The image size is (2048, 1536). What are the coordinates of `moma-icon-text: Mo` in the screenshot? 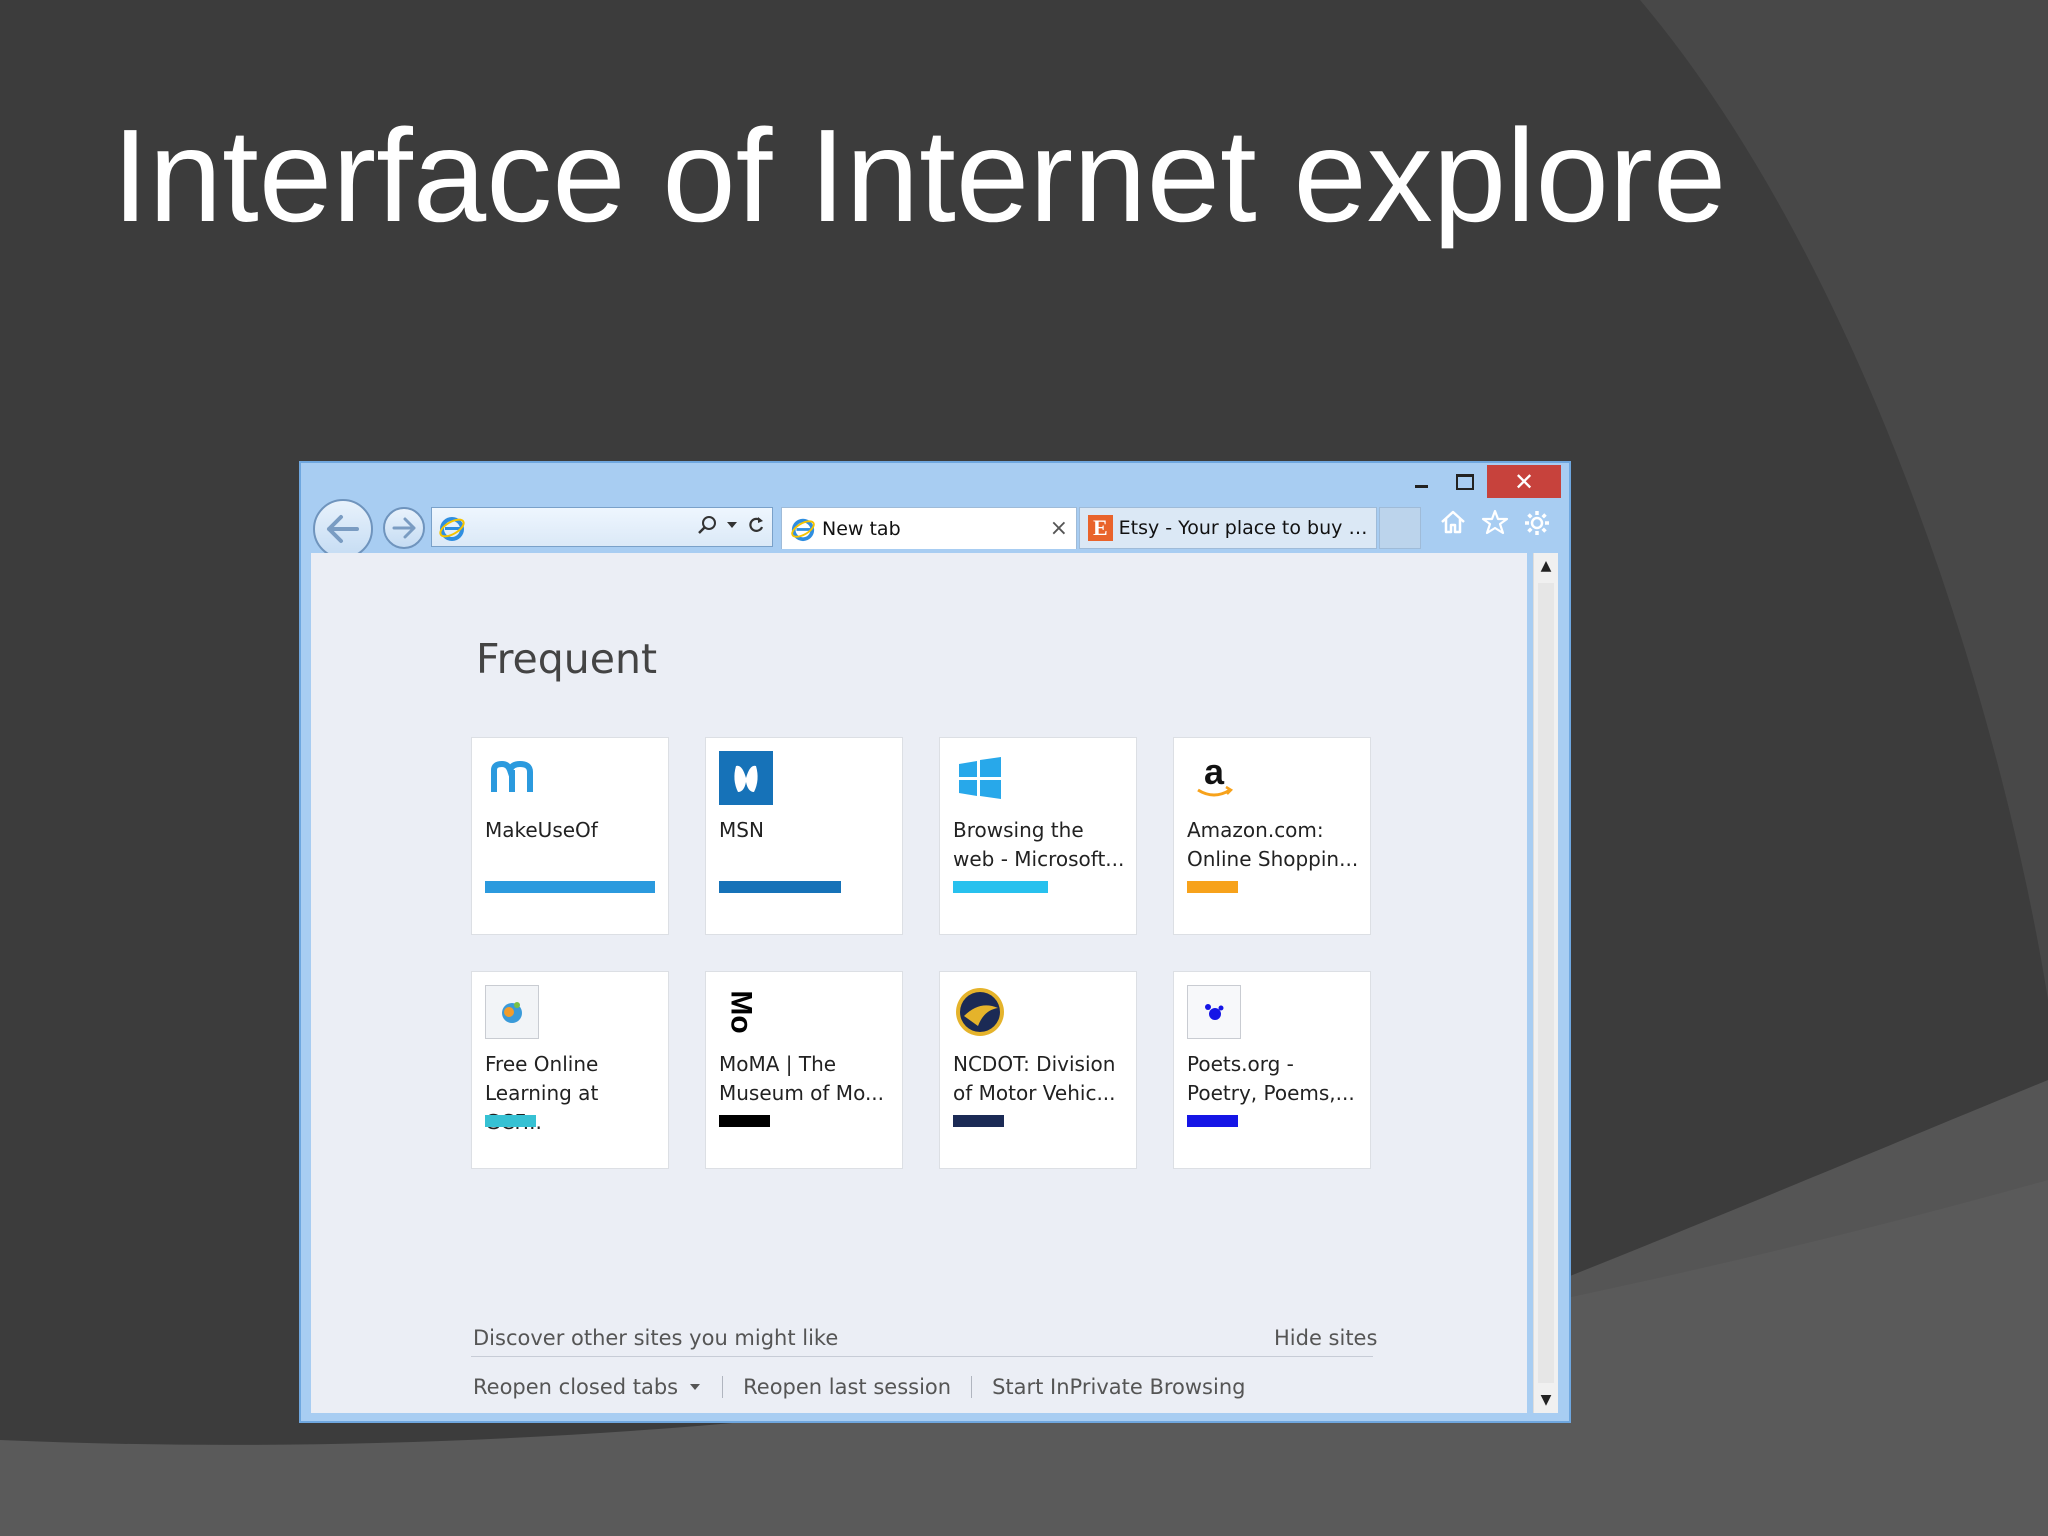 It's located at (741, 1012).